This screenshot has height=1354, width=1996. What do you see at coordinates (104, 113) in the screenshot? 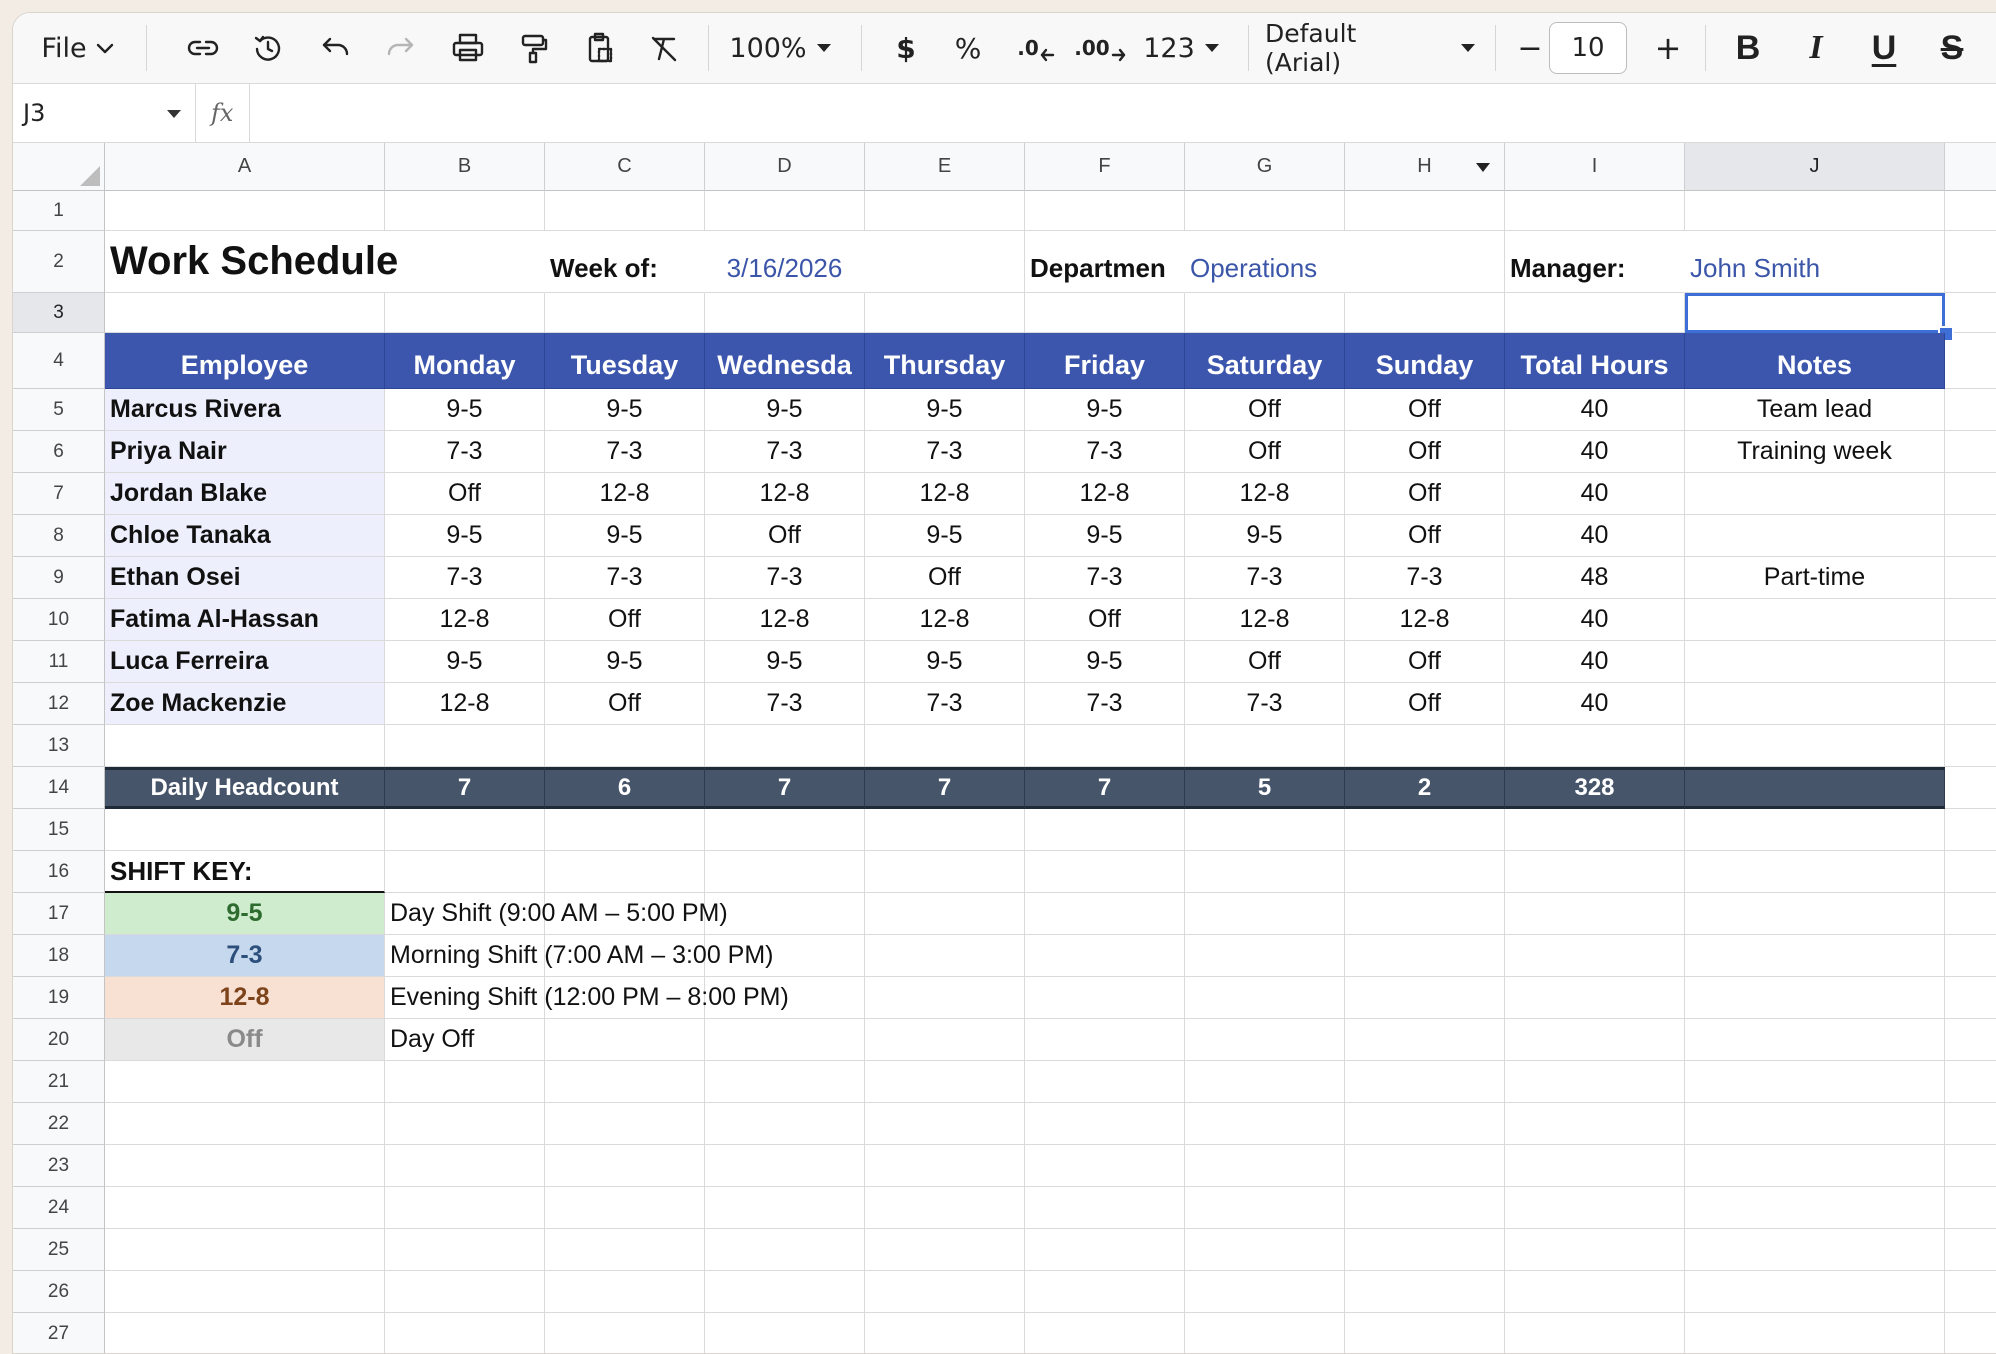
I see `name-box: J3` at bounding box center [104, 113].